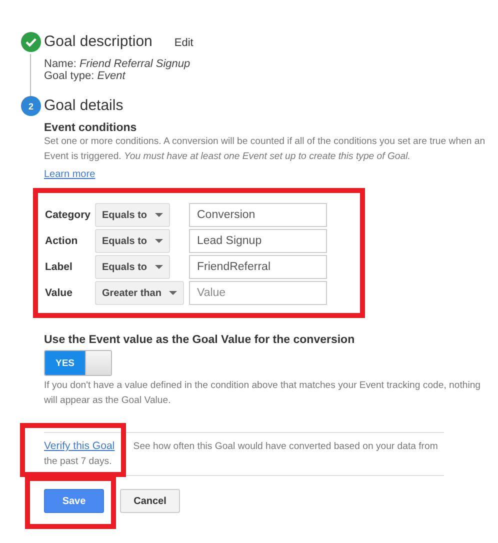 The image size is (498, 543). I want to click on input-field: Value, so click(258, 293).